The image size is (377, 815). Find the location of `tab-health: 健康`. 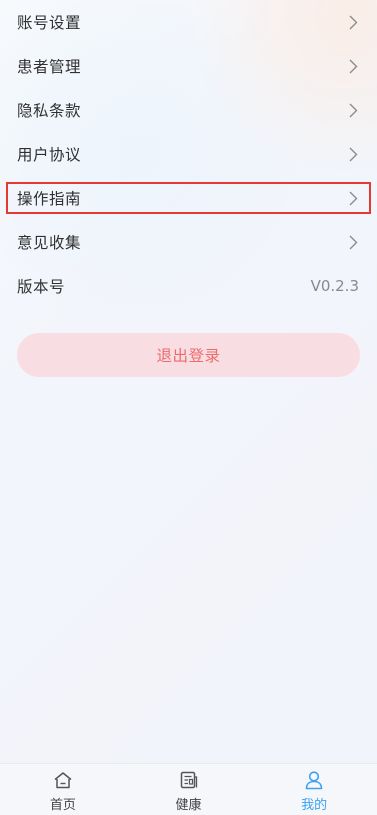

tab-health: 健康 is located at coordinates (189, 789).